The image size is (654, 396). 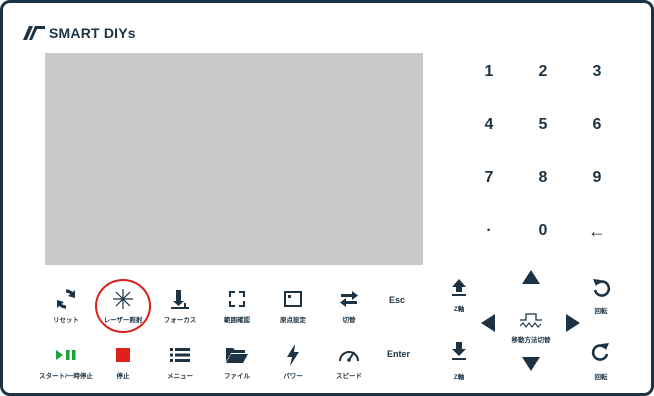 What do you see at coordinates (543, 125) in the screenshot?
I see `key-5: 5` at bounding box center [543, 125].